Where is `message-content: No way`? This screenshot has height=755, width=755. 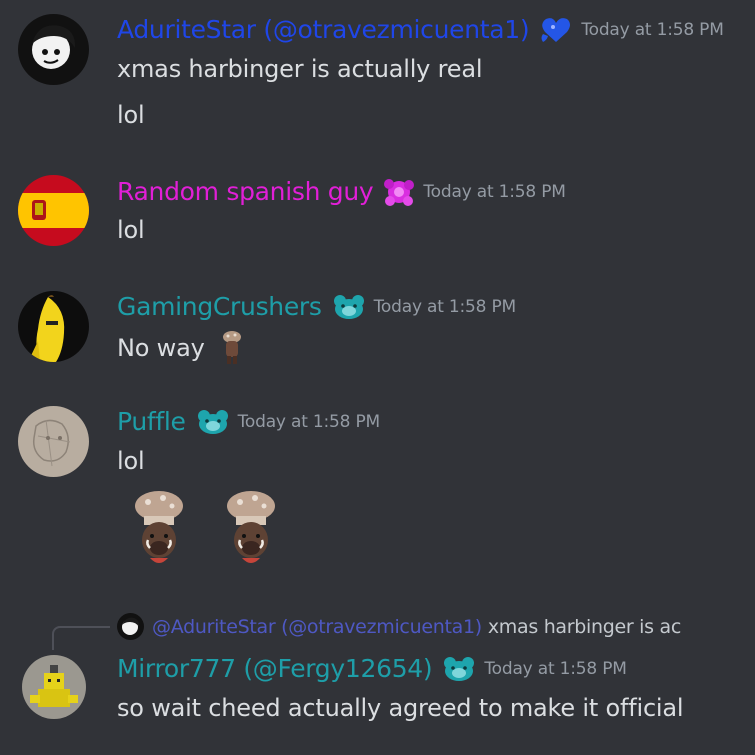 message-content: No way is located at coordinates (181, 348).